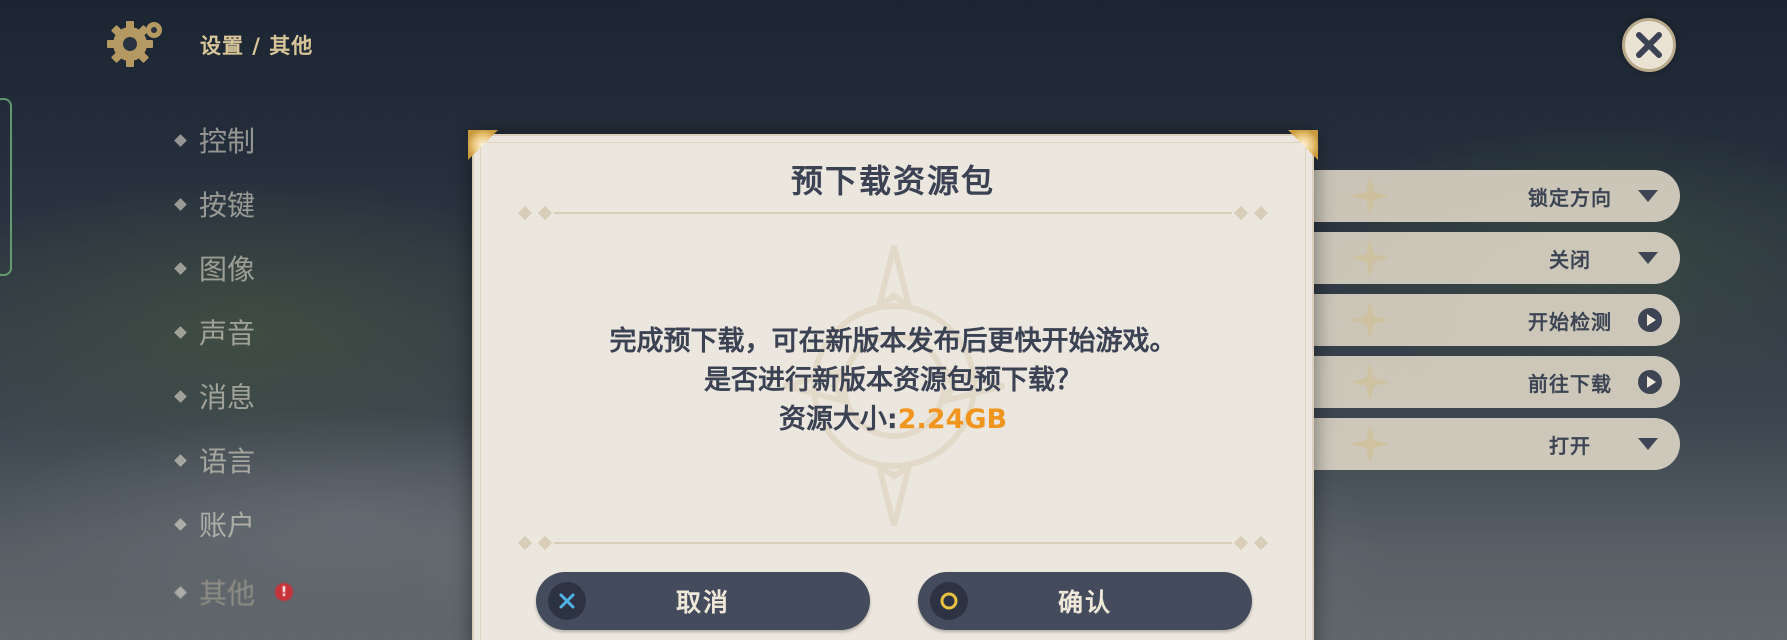  I want to click on sidebar-item-label: 其他, so click(227, 593).